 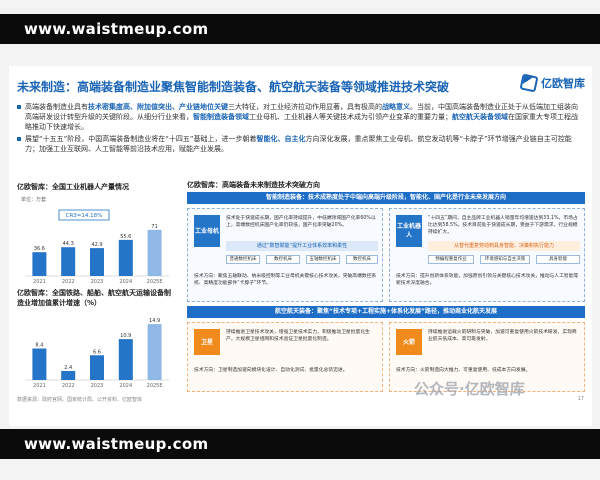 What do you see at coordinates (68, 244) in the screenshot?
I see `bar-value-label: 44.3` at bounding box center [68, 244].